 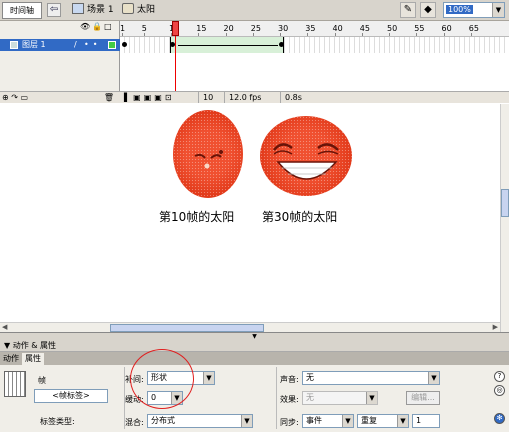 What do you see at coordinates (499, 390) in the screenshot?
I see `options-icon: ◎` at bounding box center [499, 390].